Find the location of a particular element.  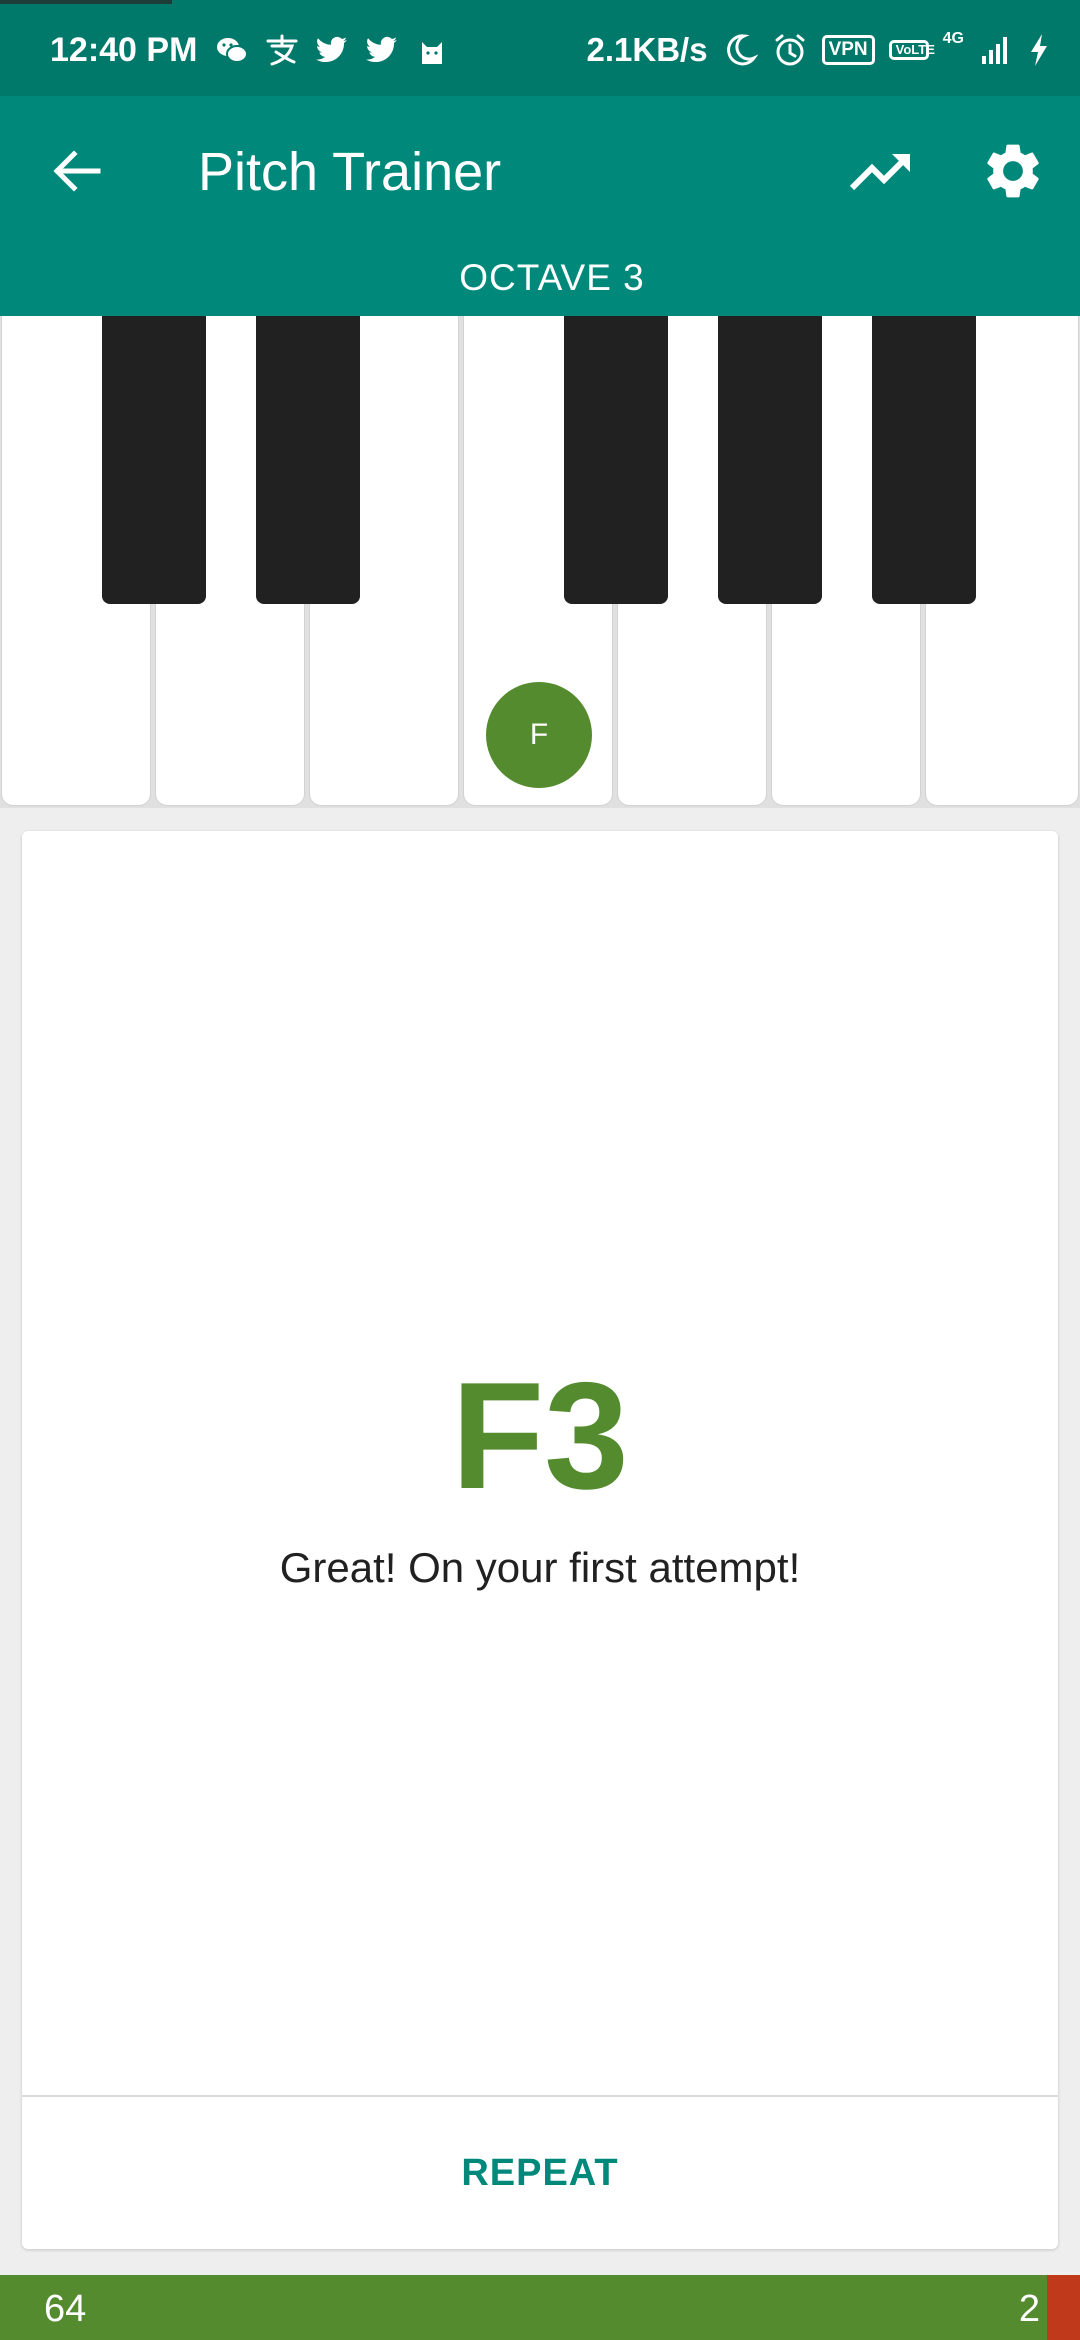

settings-button is located at coordinates (1013, 171).